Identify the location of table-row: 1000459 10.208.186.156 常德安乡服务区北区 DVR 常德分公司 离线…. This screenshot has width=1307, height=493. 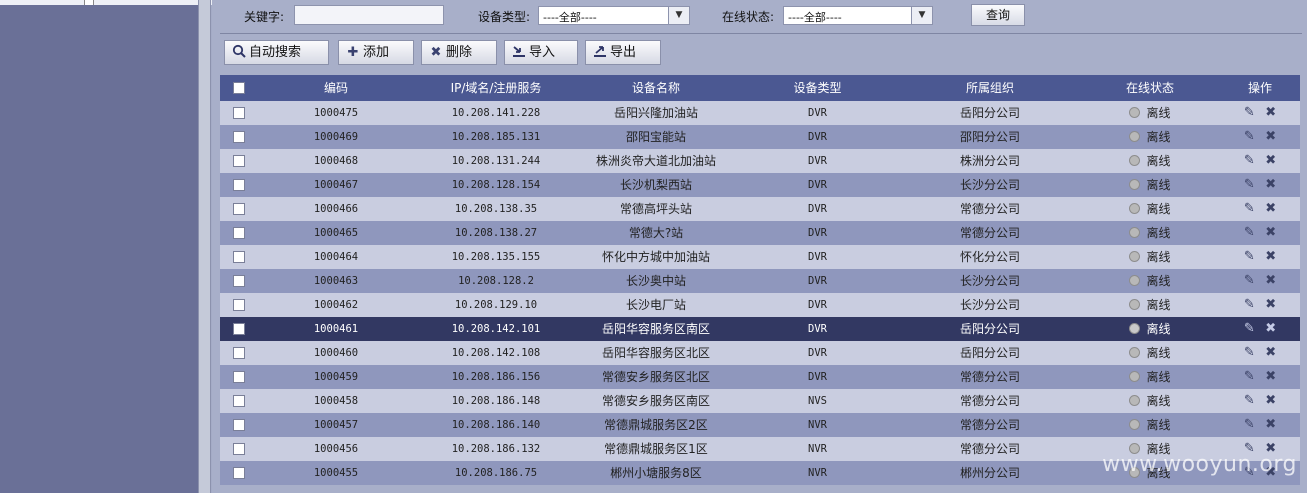
(760, 377).